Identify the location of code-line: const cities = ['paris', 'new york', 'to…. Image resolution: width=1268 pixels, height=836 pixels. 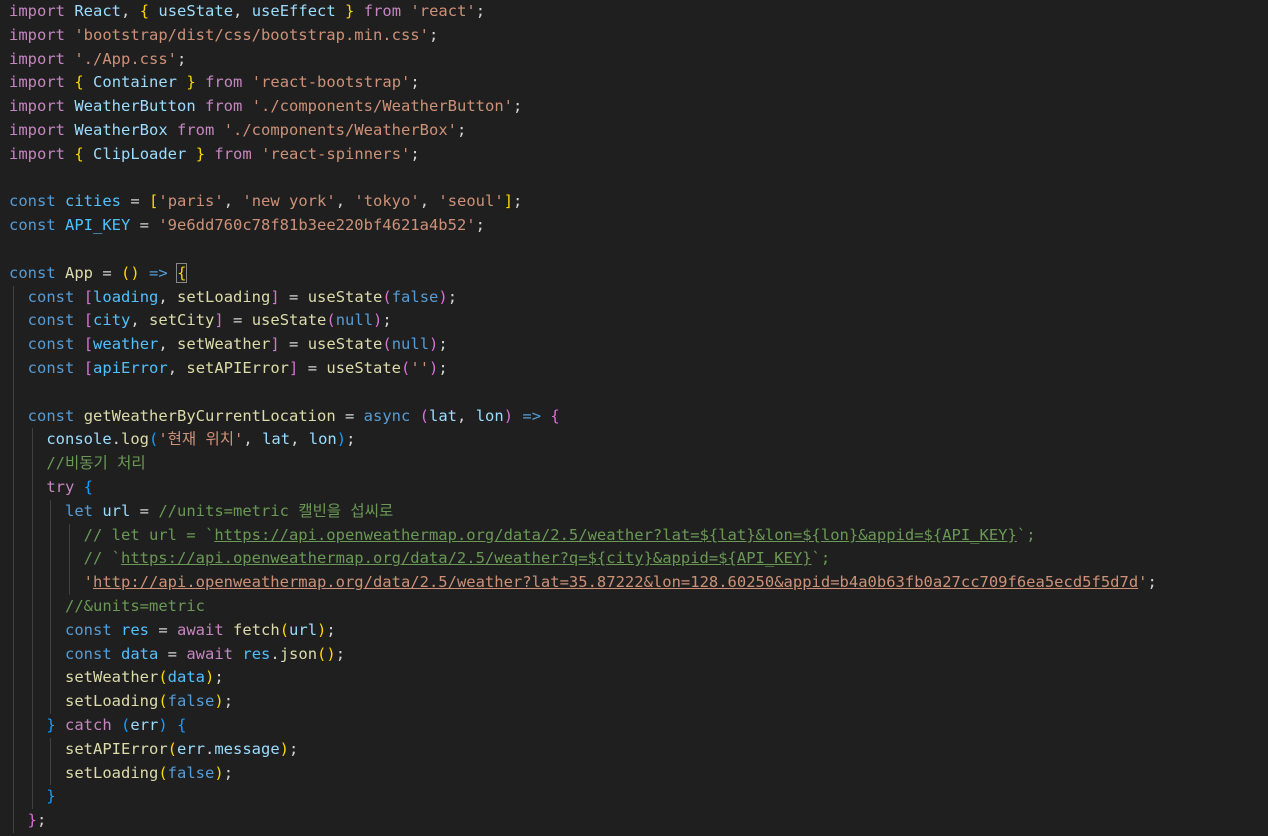
(583, 202).